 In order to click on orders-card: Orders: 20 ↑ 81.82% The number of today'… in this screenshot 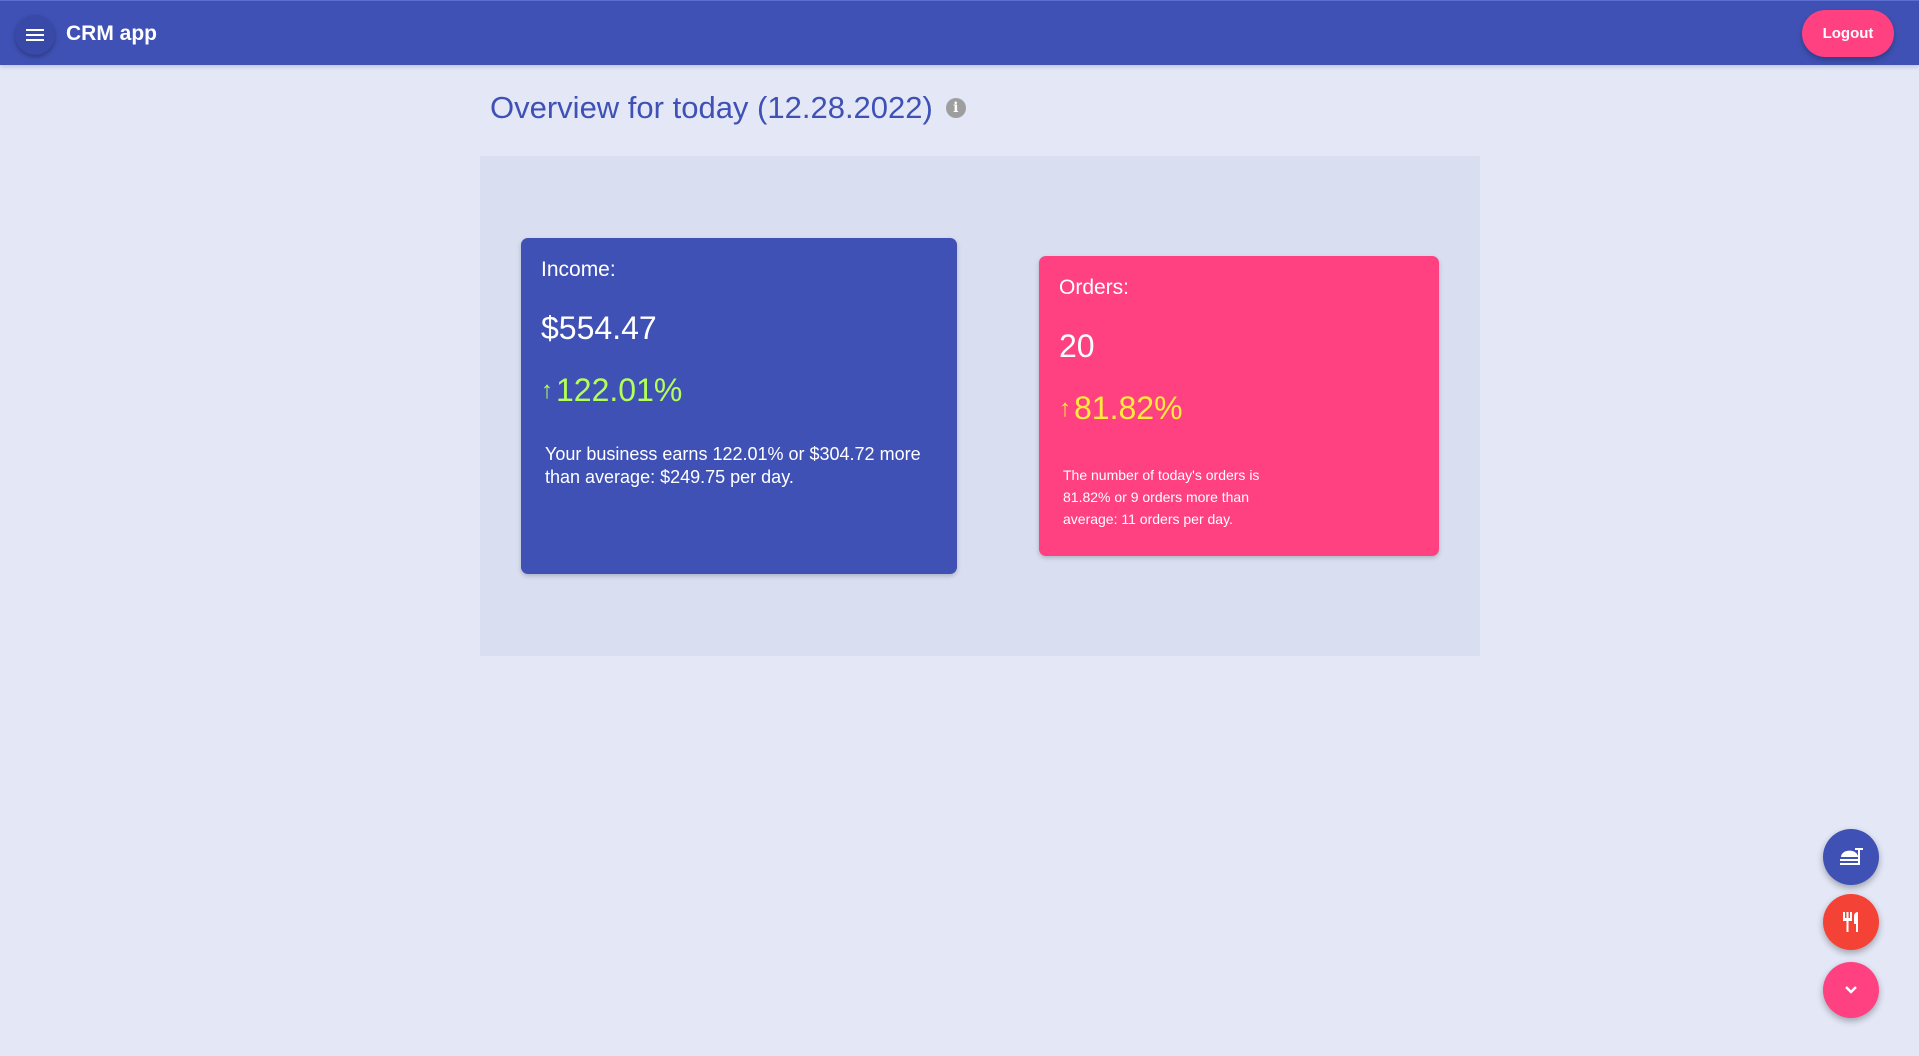, I will do `click(1239, 406)`.